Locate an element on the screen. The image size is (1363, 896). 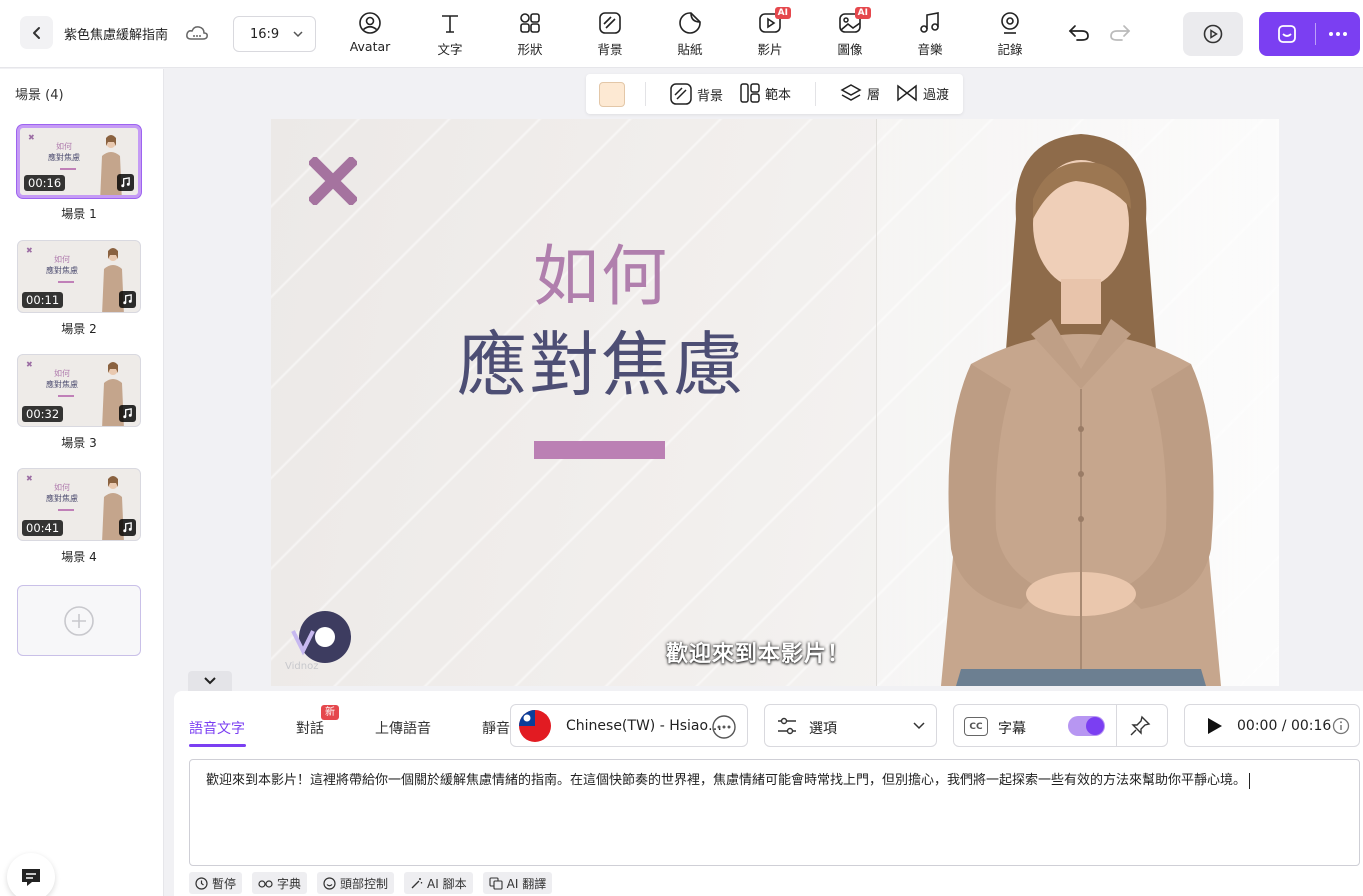
head-control-chip: 頭部控制 is located at coordinates (356, 883).